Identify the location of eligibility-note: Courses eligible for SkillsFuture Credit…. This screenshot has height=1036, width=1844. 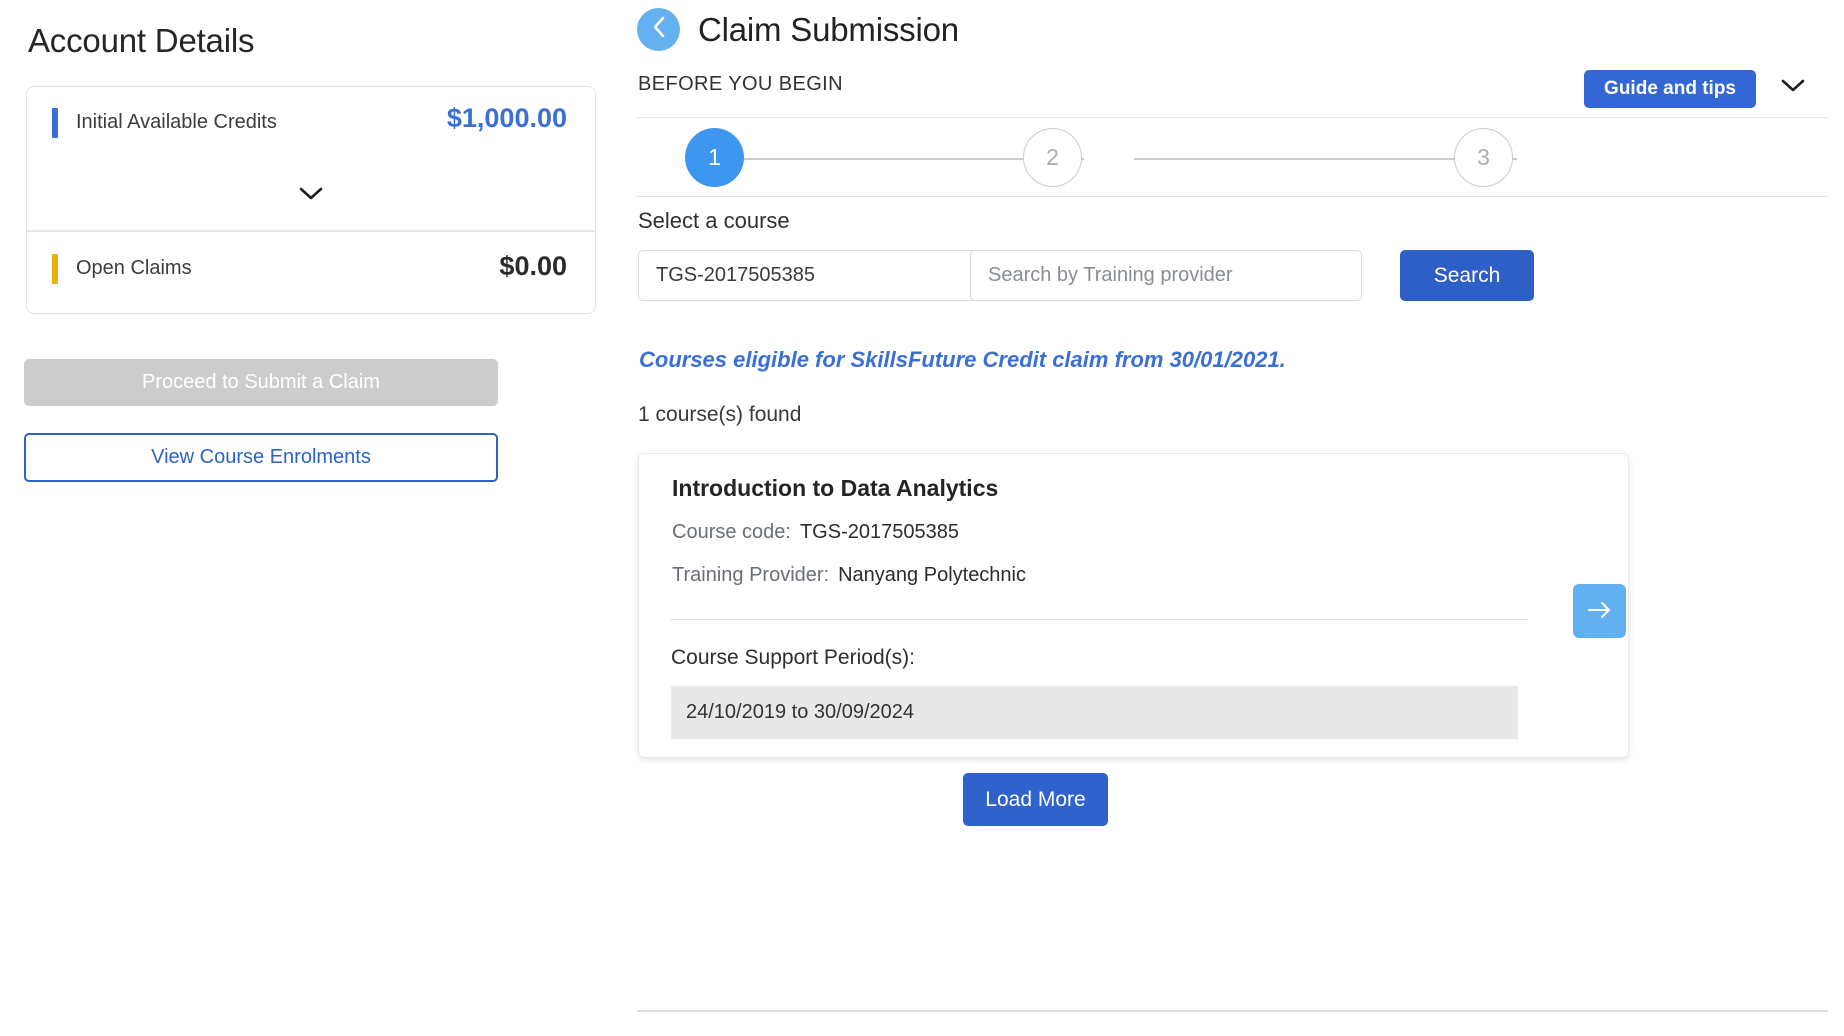
(962, 359).